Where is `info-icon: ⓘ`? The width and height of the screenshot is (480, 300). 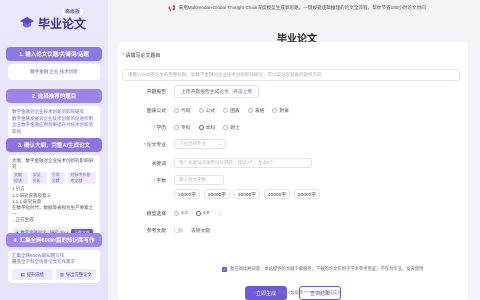 info-icon: ⓘ is located at coordinates (220, 213).